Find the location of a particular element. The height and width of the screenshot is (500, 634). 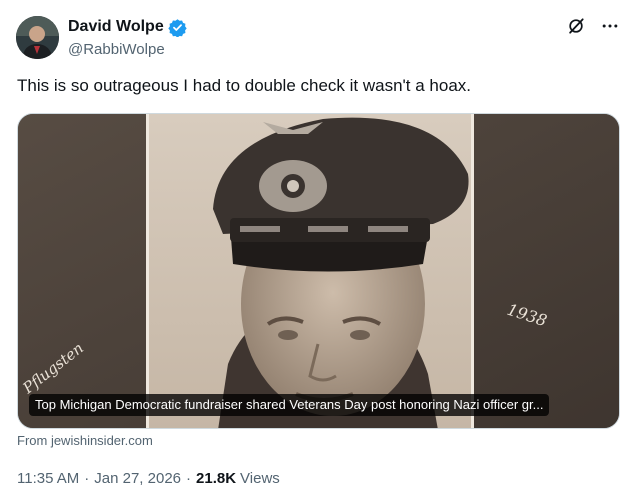

views-count: 21.8K is located at coordinates (216, 478).